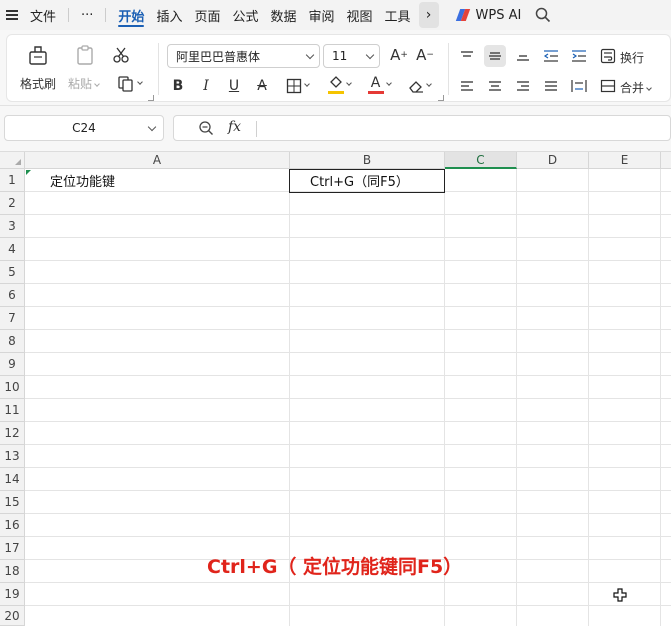 Image resolution: width=671 pixels, height=626 pixels. Describe the element at coordinates (12, 456) in the screenshot. I see `row-header-13: 13` at that location.